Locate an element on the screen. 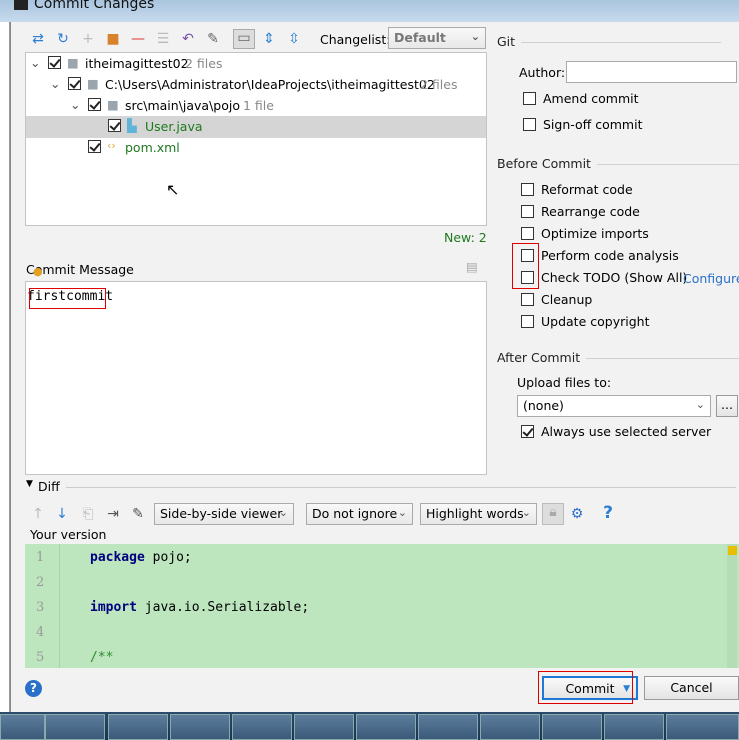 This screenshot has height=740, width=739. changelist-value: Default is located at coordinates (420, 37).